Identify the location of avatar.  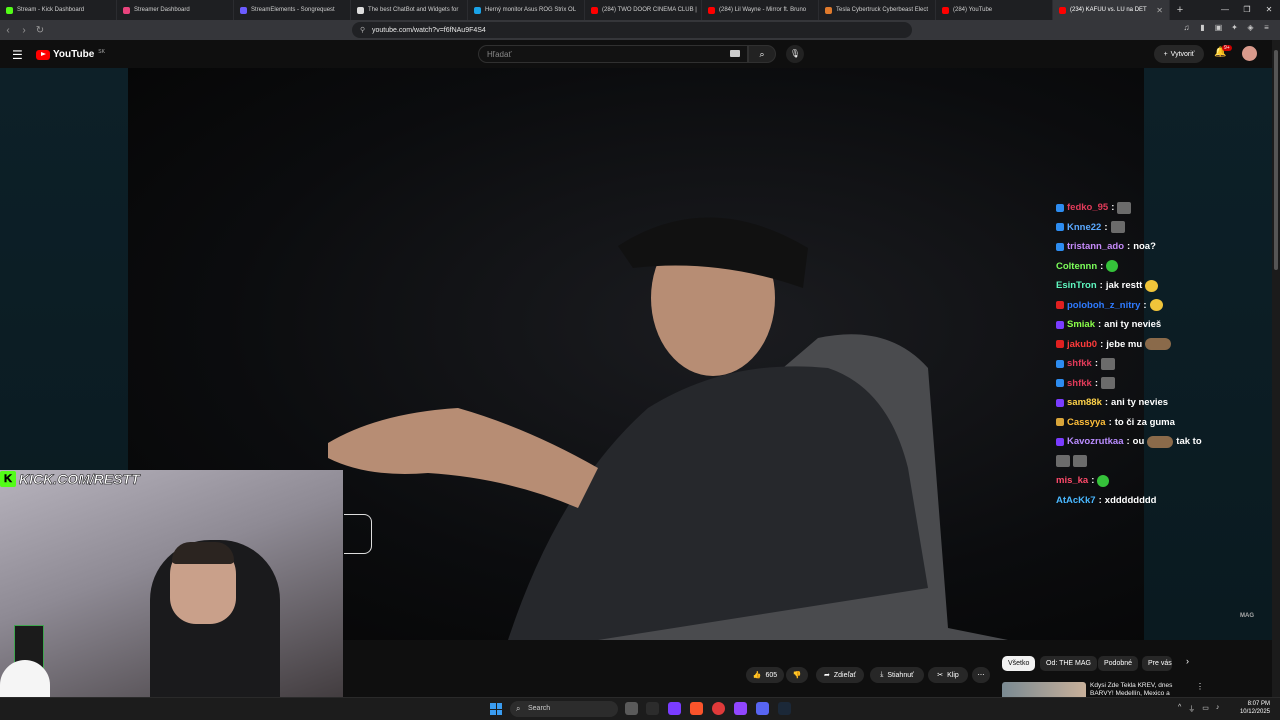
(1249, 53).